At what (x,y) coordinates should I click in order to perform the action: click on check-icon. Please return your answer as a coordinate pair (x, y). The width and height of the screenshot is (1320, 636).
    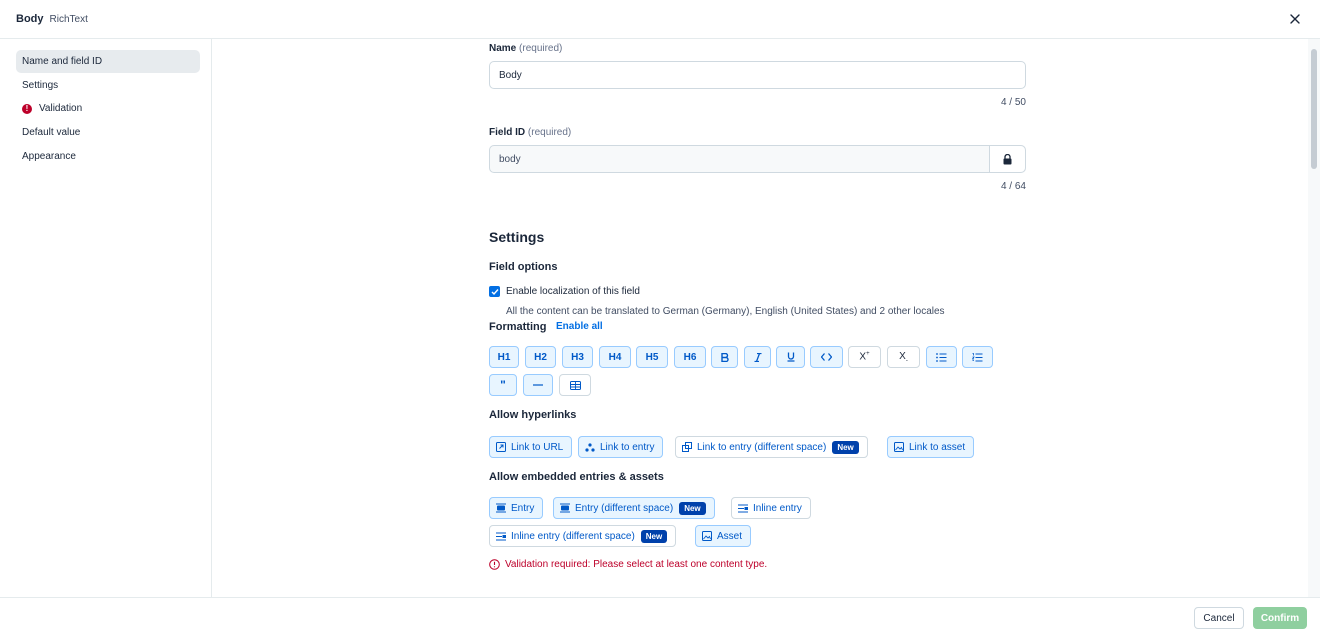
    Looking at the image, I should click on (495, 291).